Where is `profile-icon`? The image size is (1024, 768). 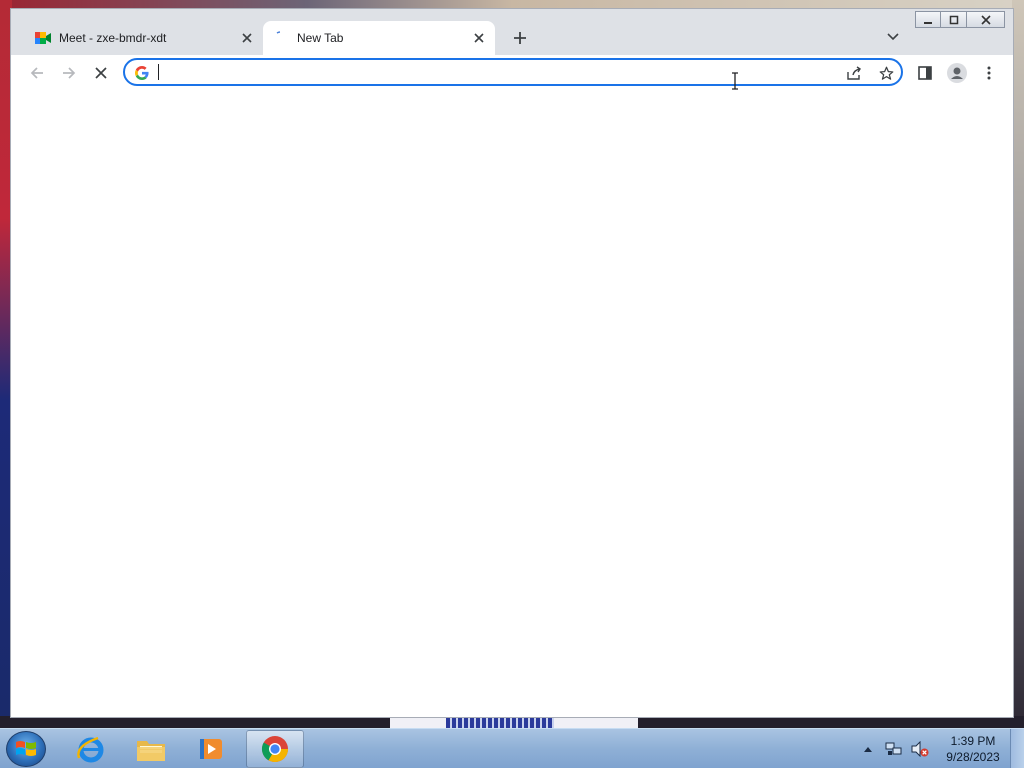
profile-icon is located at coordinates (957, 73).